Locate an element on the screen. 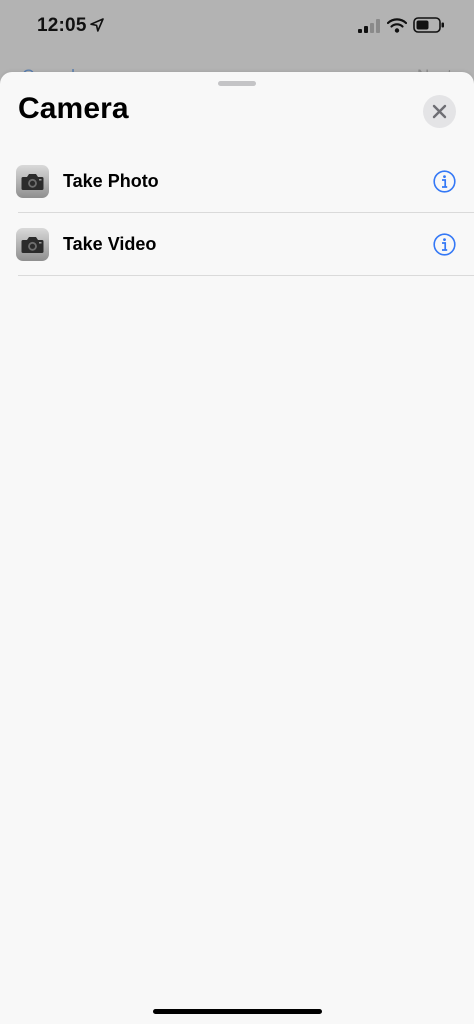 The width and height of the screenshot is (474, 1024). action-label: Take Video is located at coordinates (110, 244).